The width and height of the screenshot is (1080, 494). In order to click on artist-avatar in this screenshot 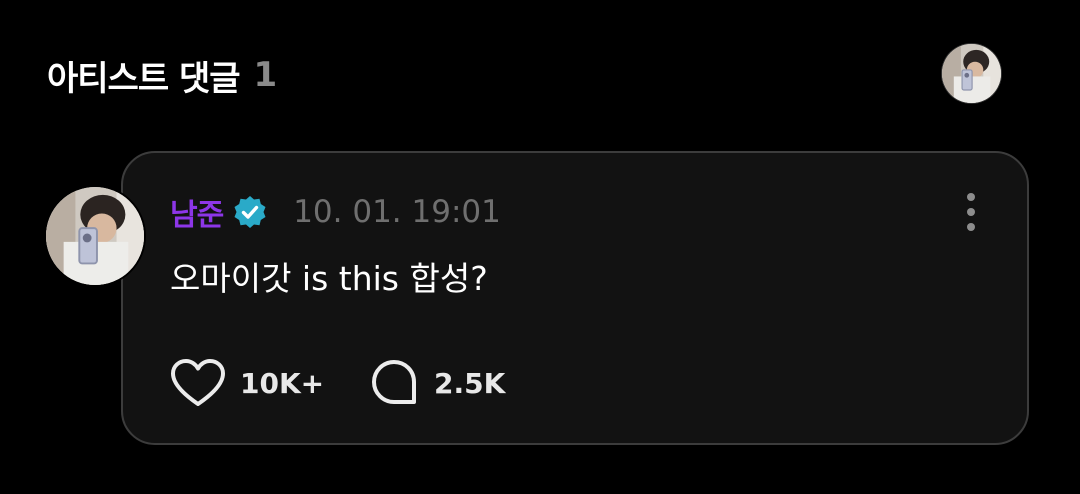, I will do `click(971, 73)`.